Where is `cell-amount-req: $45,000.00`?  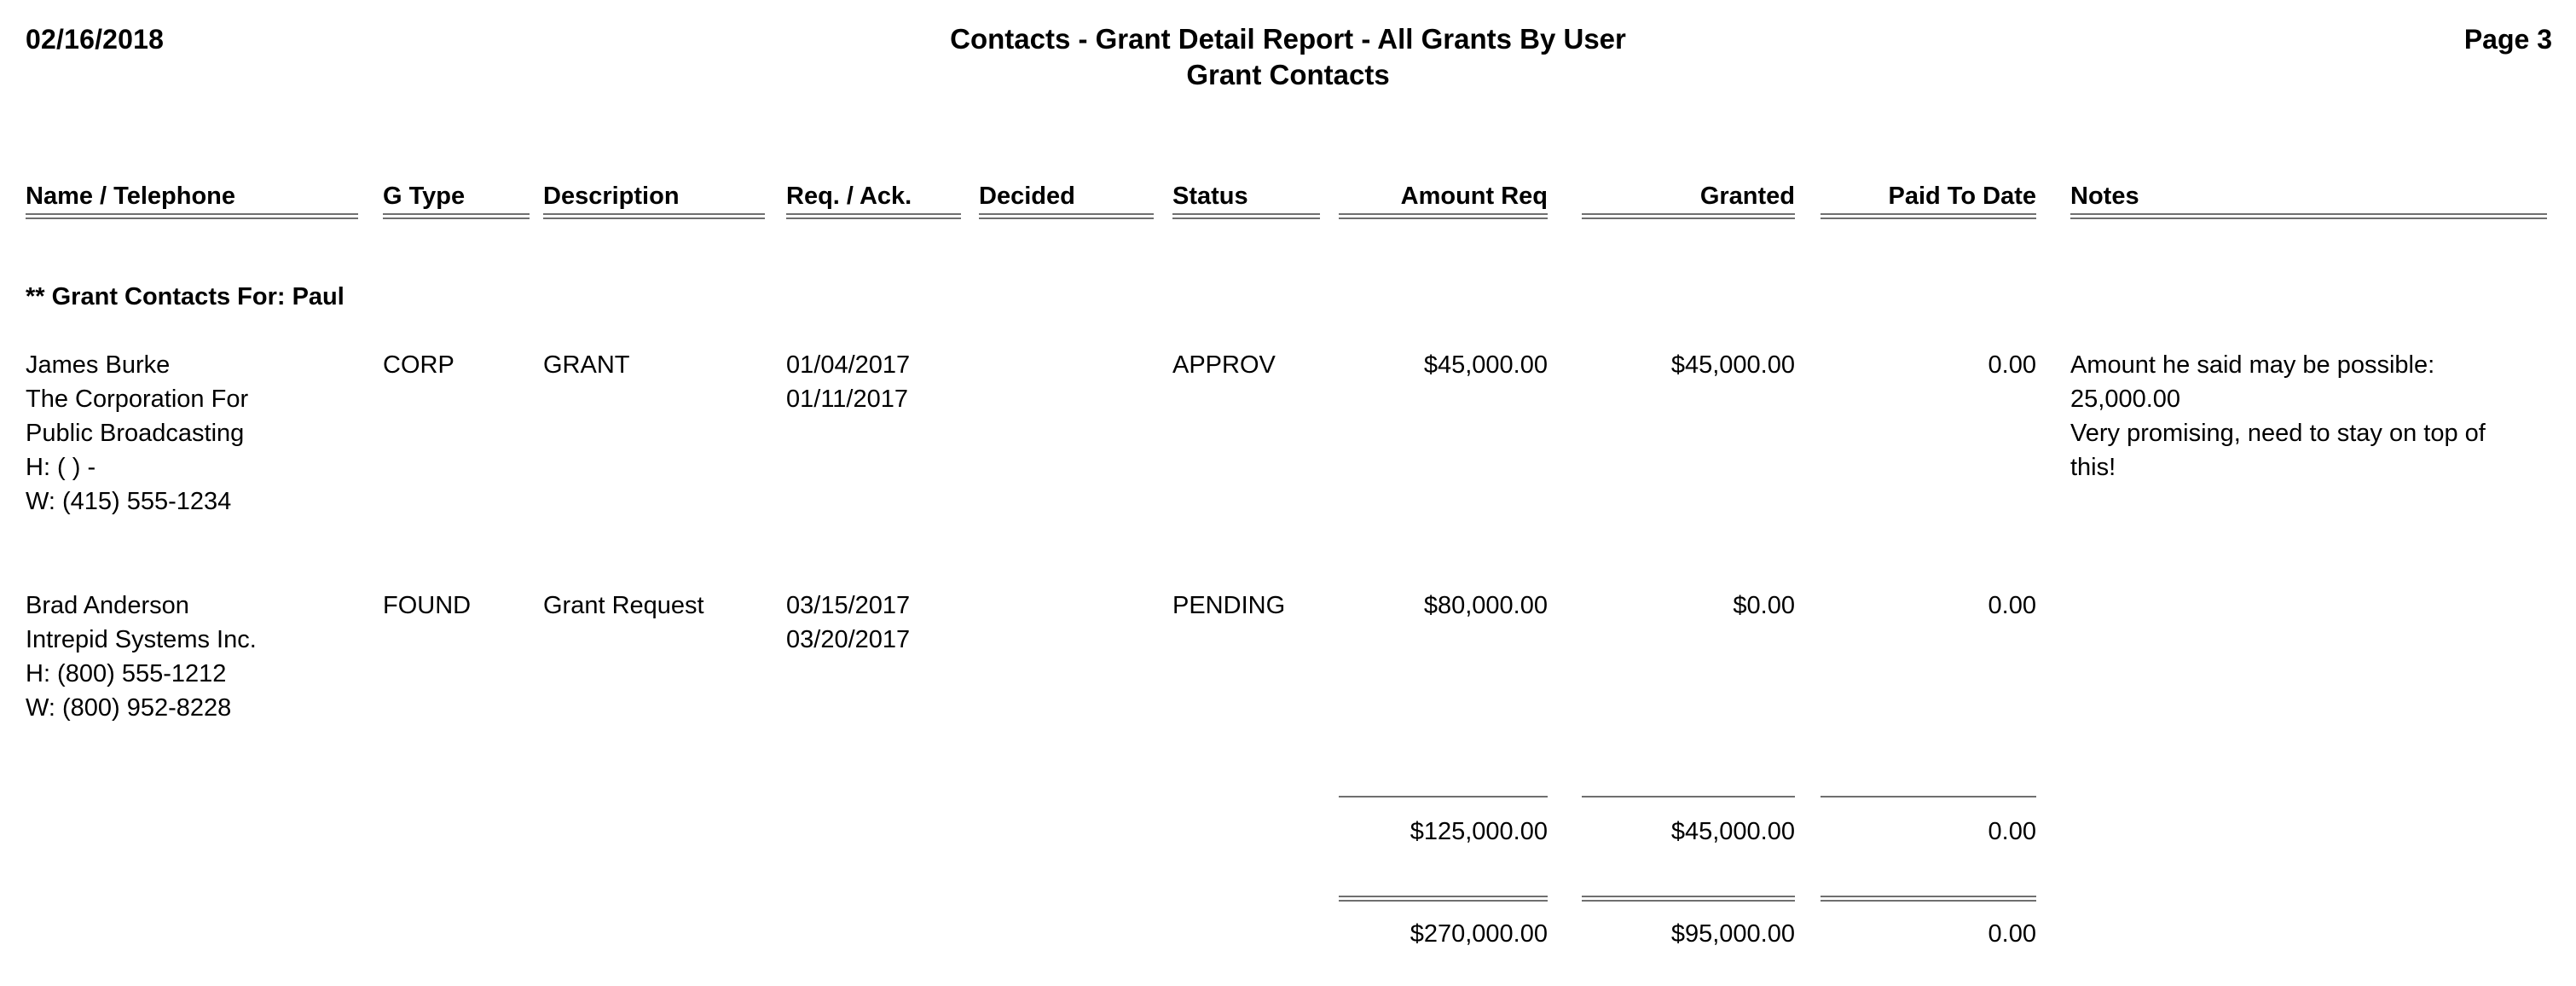 cell-amount-req: $45,000.00 is located at coordinates (1485, 365).